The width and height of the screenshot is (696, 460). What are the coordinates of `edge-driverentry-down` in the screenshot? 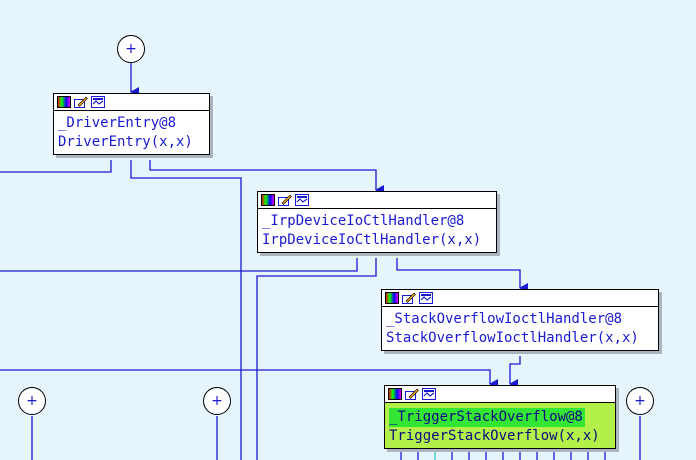 It's located at (186, 310).